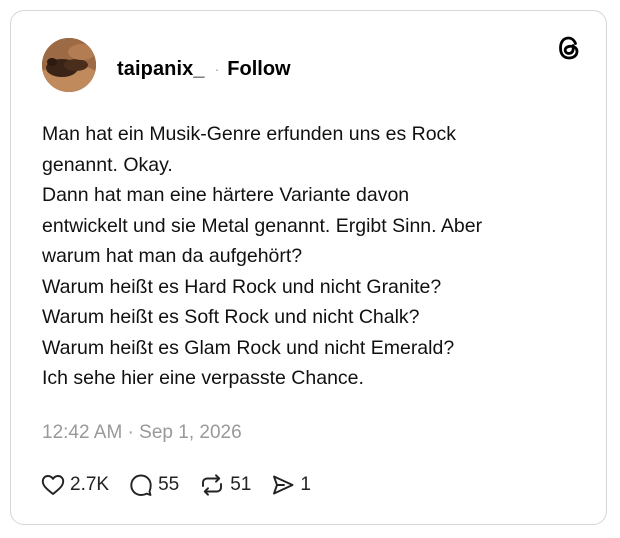  I want to click on threads-logo-icon, so click(569, 48).